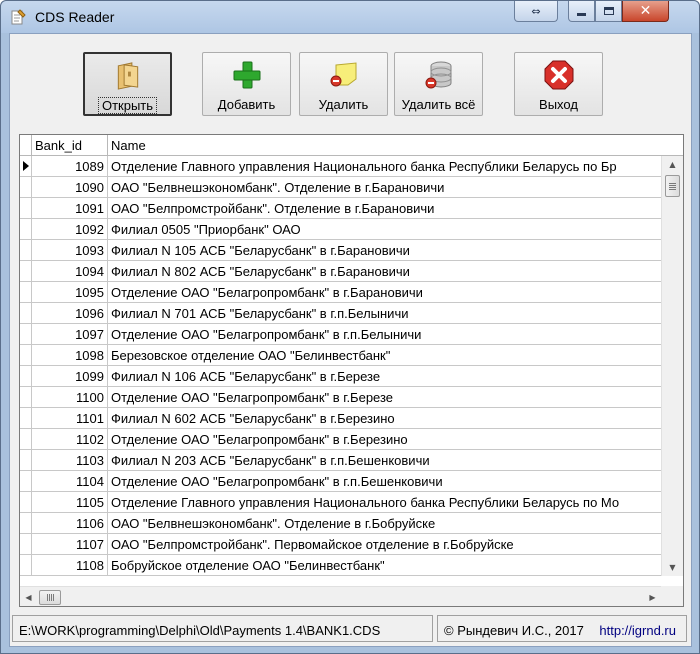 This screenshot has height=654, width=700. Describe the element at coordinates (70, 313) in the screenshot. I see `cell-bank-id: 1096` at that location.